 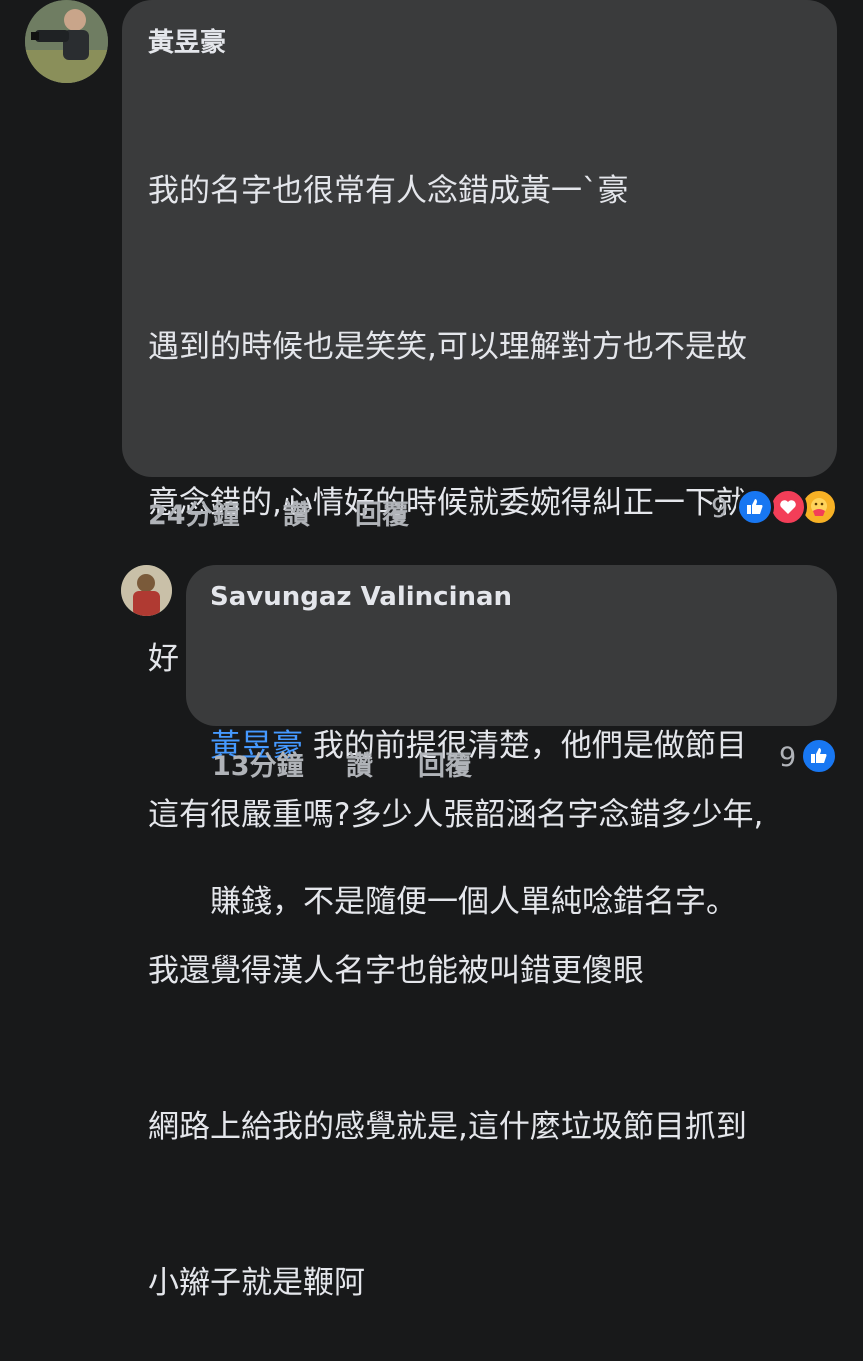 I want to click on comment-line: 小辮子就是鞭阿, so click(x=256, y=1283).